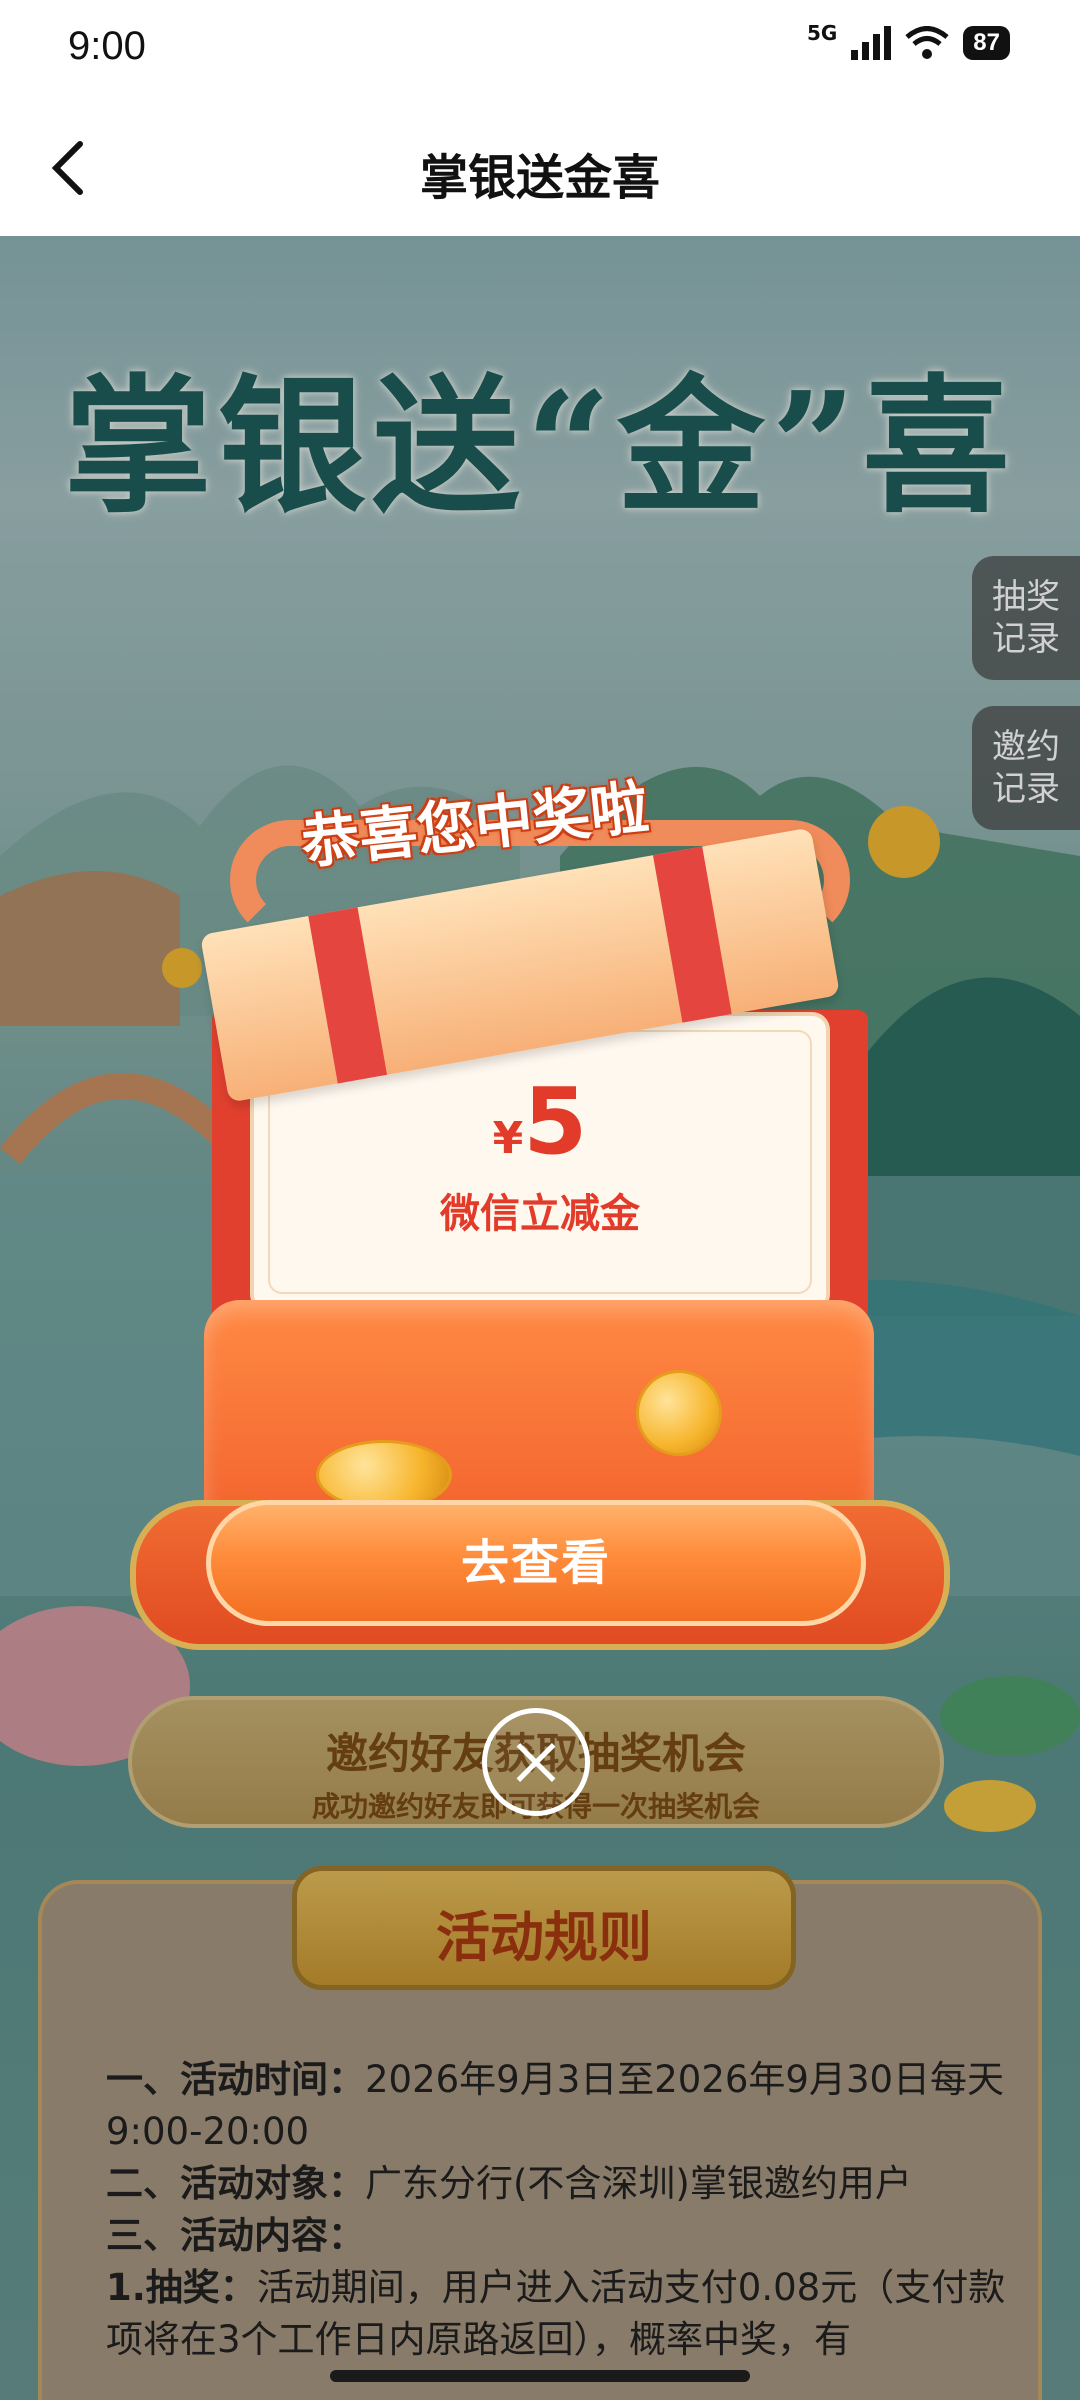 The image size is (1080, 2400). I want to click on home-indicator, so click(540, 2376).